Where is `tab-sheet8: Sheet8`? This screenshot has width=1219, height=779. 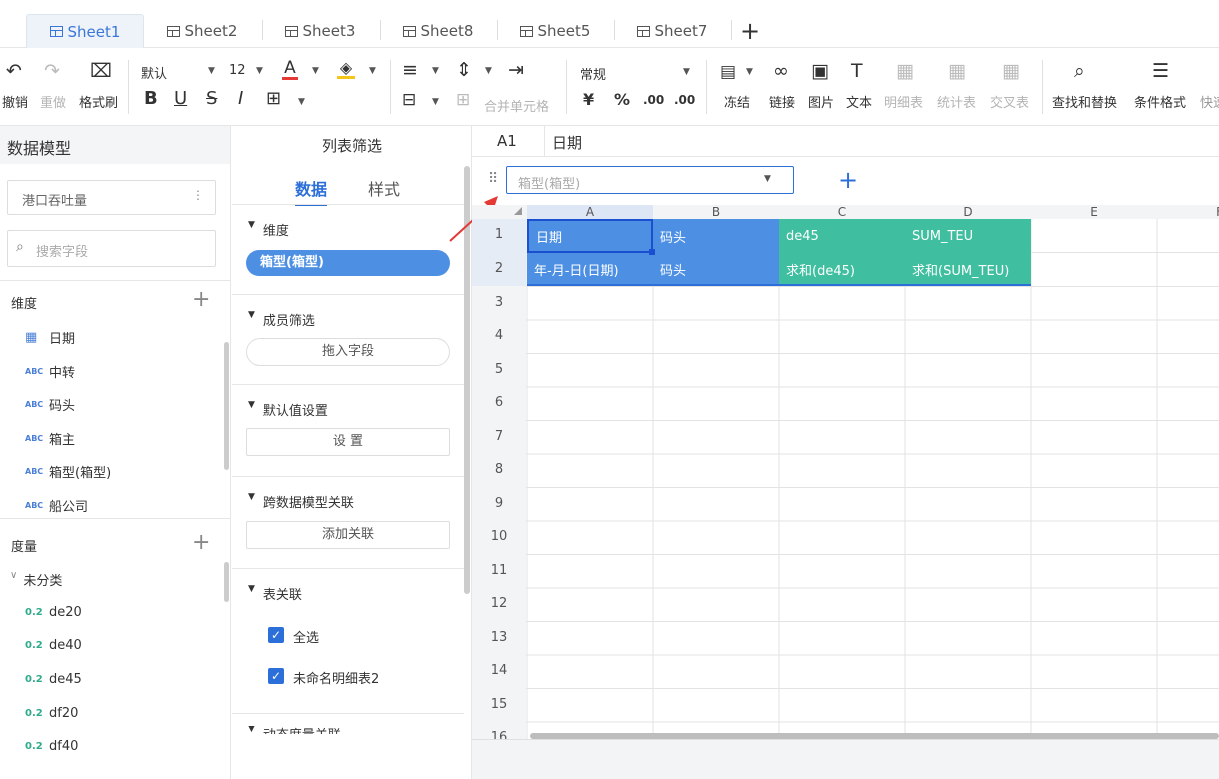 tab-sheet8: Sheet8 is located at coordinates (438, 31).